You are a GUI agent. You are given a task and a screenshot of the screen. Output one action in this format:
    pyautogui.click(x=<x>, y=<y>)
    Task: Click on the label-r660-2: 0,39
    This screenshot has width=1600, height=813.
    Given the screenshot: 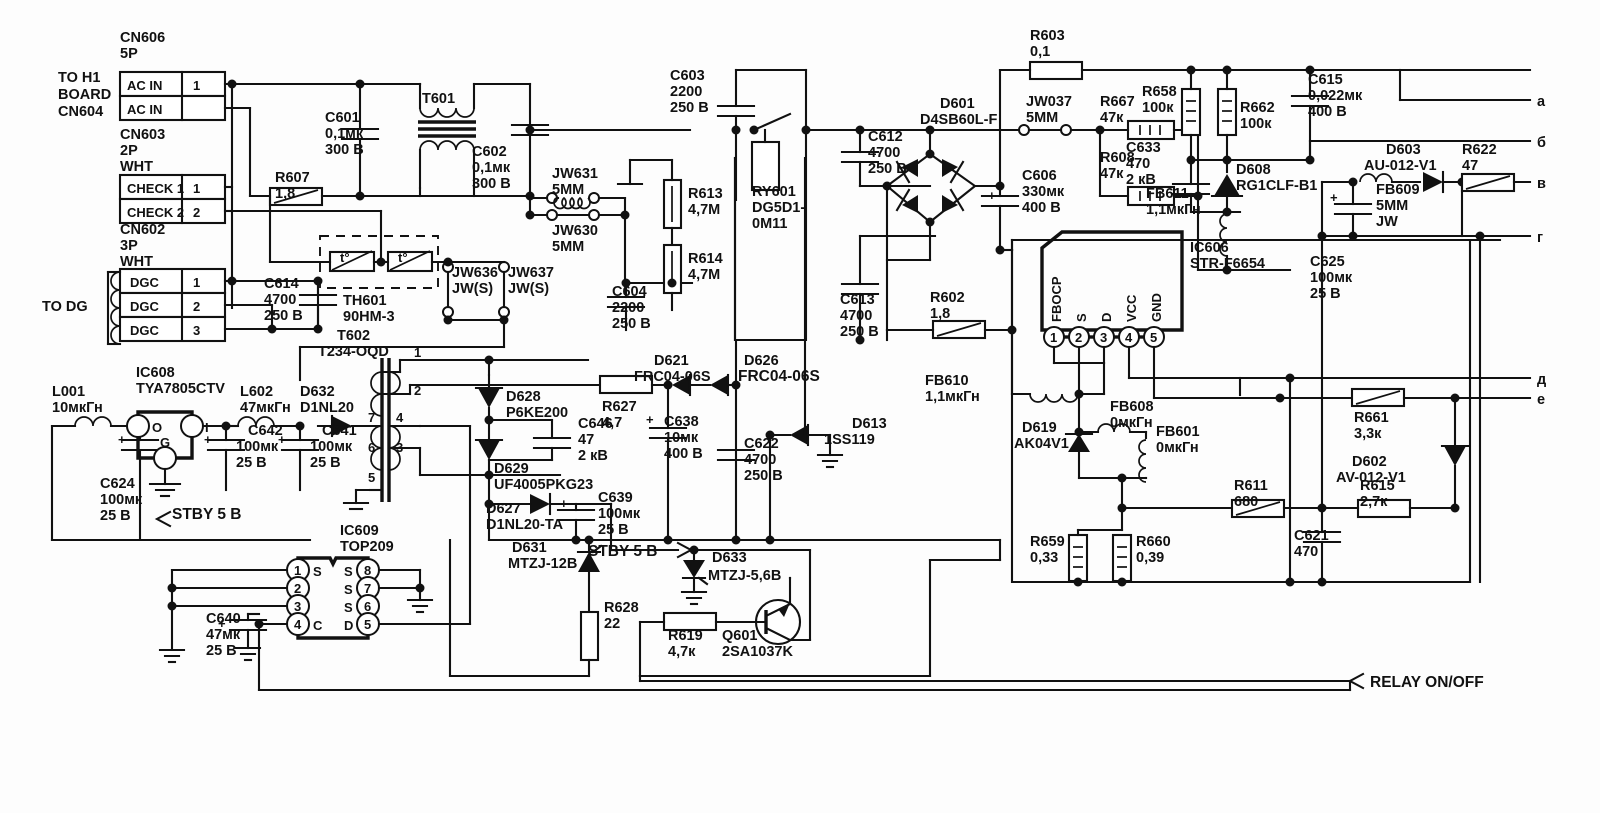 What is the action you would take?
    pyautogui.click(x=1150, y=558)
    